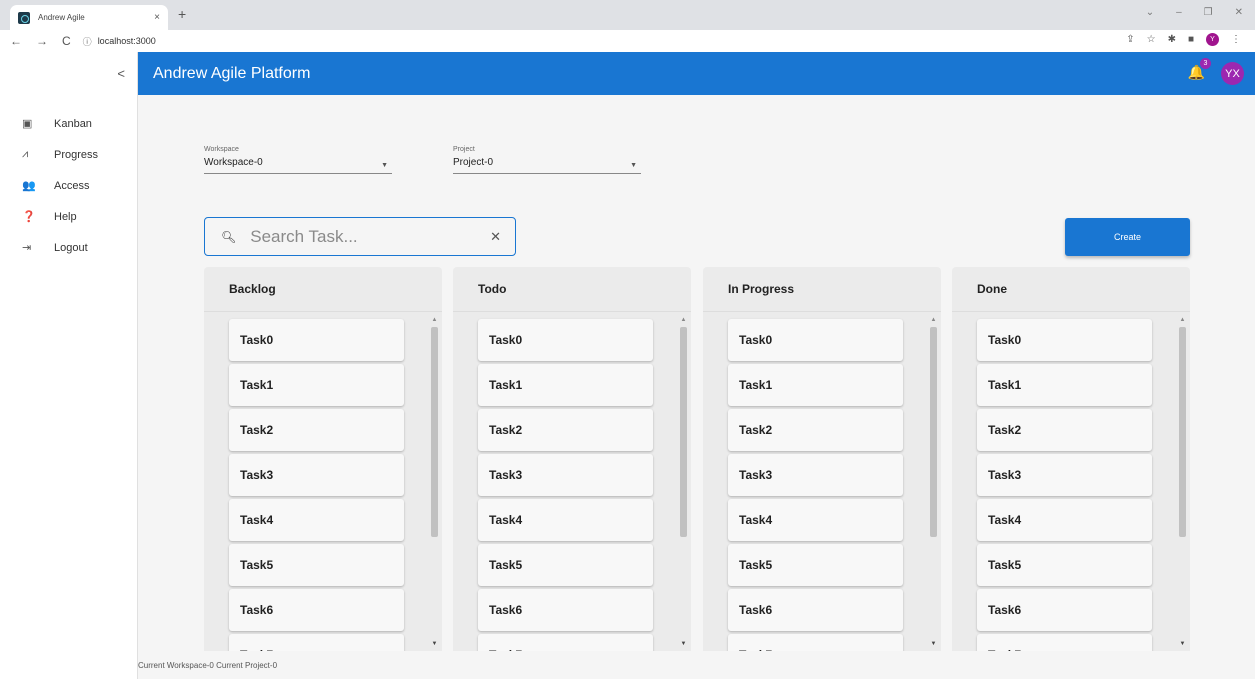  Describe the element at coordinates (61, 17) in the screenshot. I see `tab-title: Andrew Agile` at that location.